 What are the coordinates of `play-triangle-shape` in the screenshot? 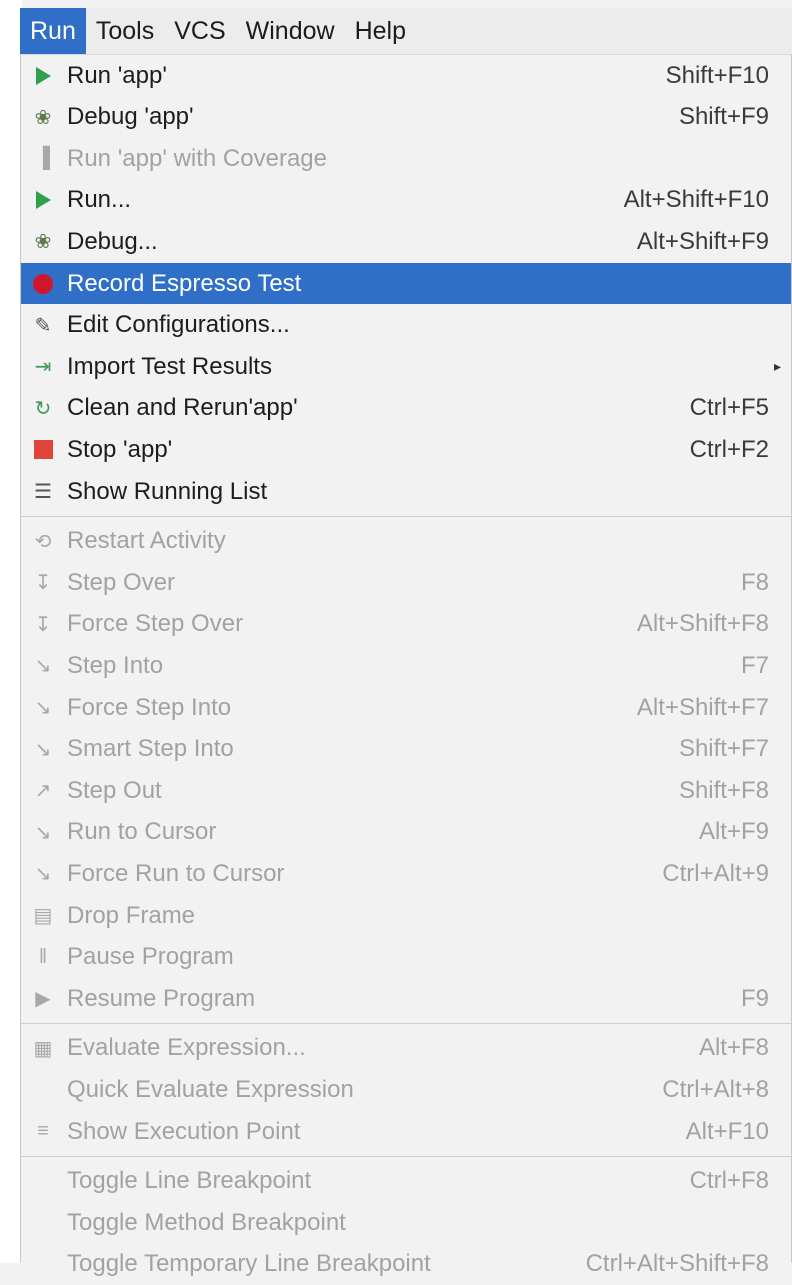 It's located at (43, 200).